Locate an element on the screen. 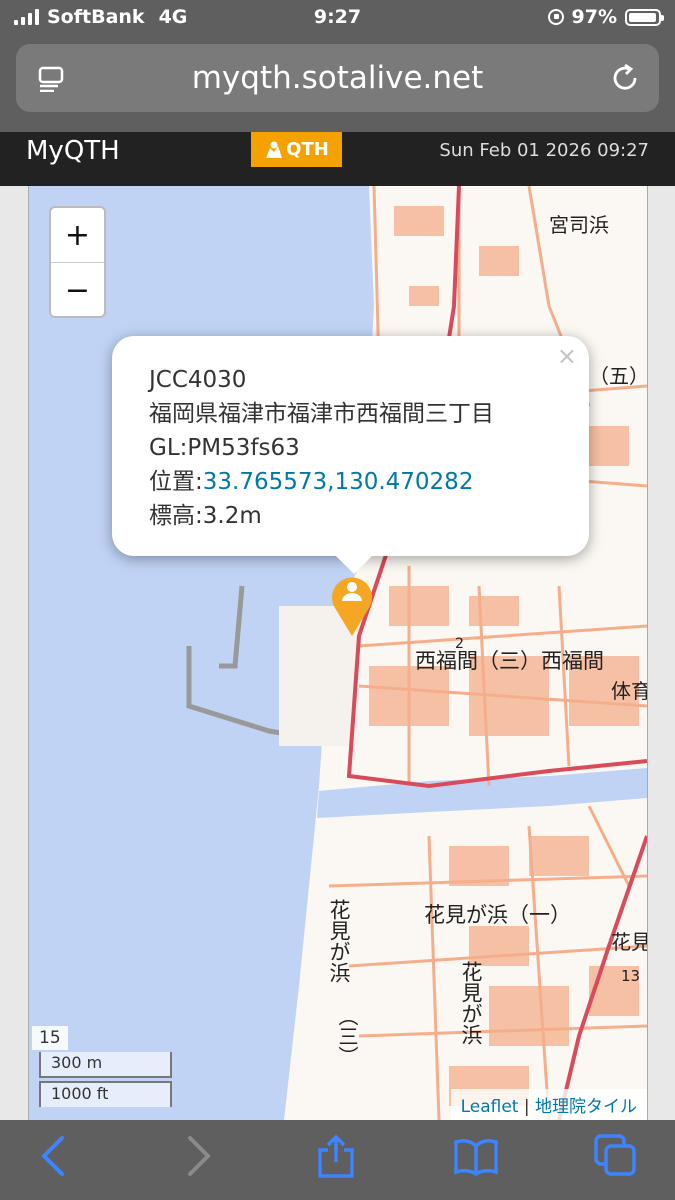  url-text: myqth.sotalive.net is located at coordinates (337, 78).